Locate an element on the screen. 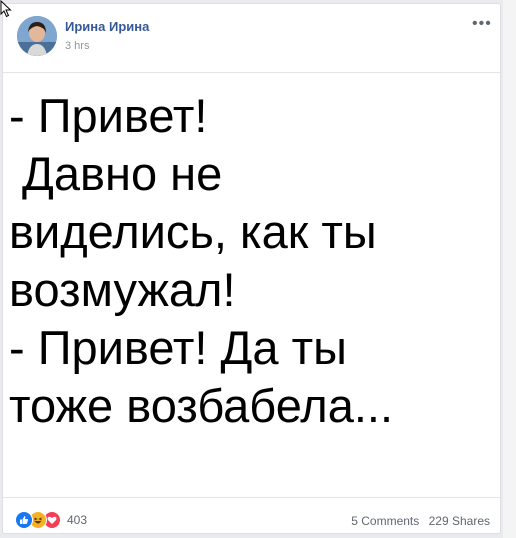 The width and height of the screenshot is (516, 538). author-avatar is located at coordinates (37, 36).